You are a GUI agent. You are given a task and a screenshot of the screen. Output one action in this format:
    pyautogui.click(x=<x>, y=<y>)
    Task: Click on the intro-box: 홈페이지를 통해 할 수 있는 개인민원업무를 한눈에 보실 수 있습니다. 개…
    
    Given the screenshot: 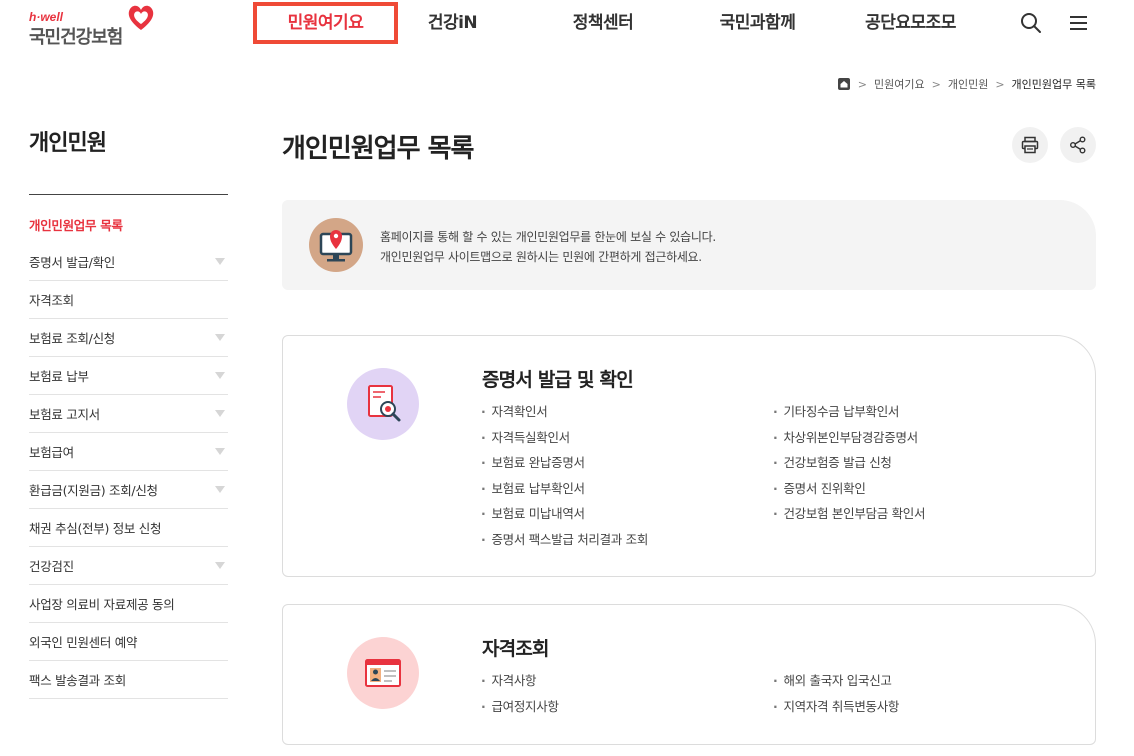 What is the action you would take?
    pyautogui.click(x=689, y=245)
    